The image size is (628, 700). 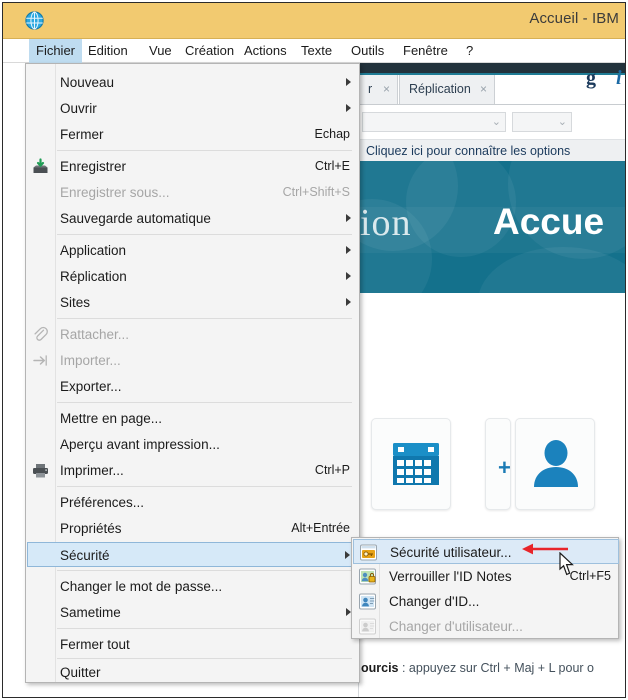 I want to click on options-info-bar: Cliquez ici pour connaître les options, so click(x=491, y=150).